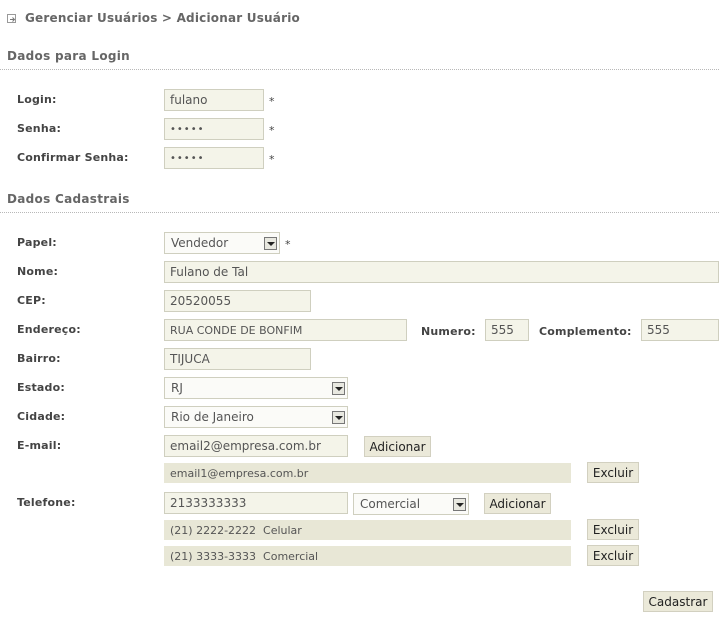 The height and width of the screenshot is (620, 719). What do you see at coordinates (214, 129) in the screenshot?
I see `senha-input: •••••` at bounding box center [214, 129].